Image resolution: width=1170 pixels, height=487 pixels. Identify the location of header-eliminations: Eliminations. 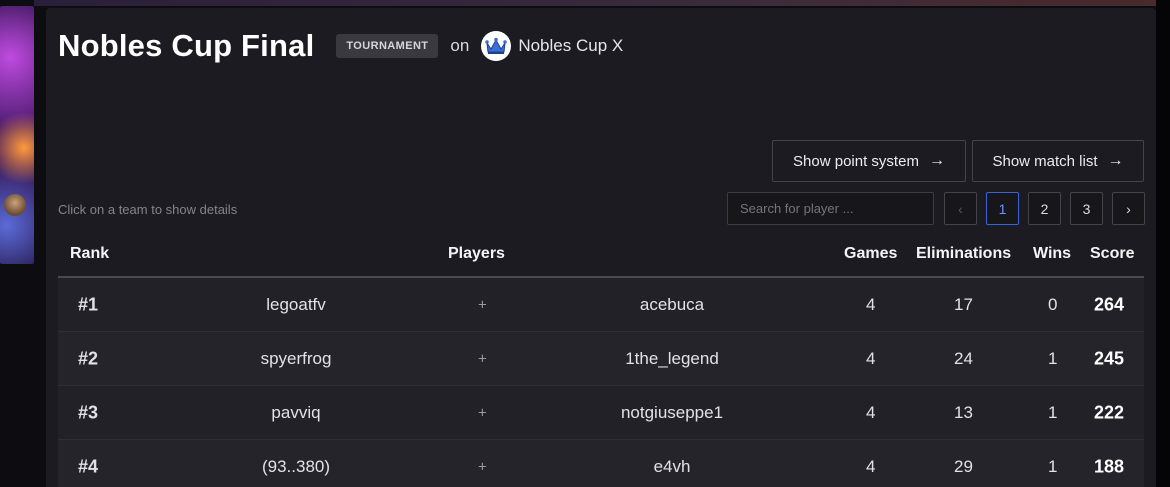
(963, 254).